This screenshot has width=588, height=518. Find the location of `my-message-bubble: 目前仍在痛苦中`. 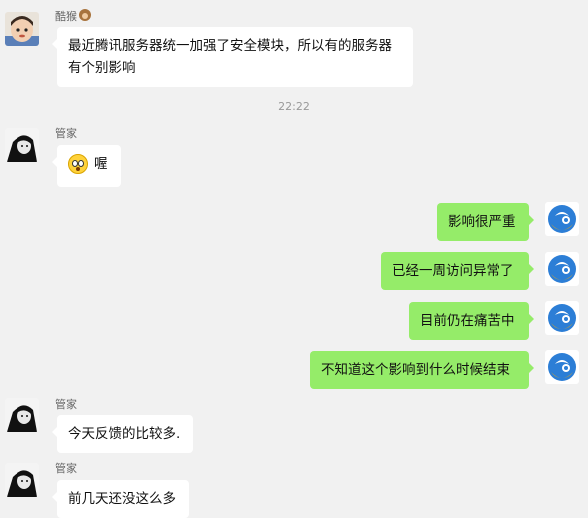

my-message-bubble: 目前仍在痛苦中 is located at coordinates (471, 321).